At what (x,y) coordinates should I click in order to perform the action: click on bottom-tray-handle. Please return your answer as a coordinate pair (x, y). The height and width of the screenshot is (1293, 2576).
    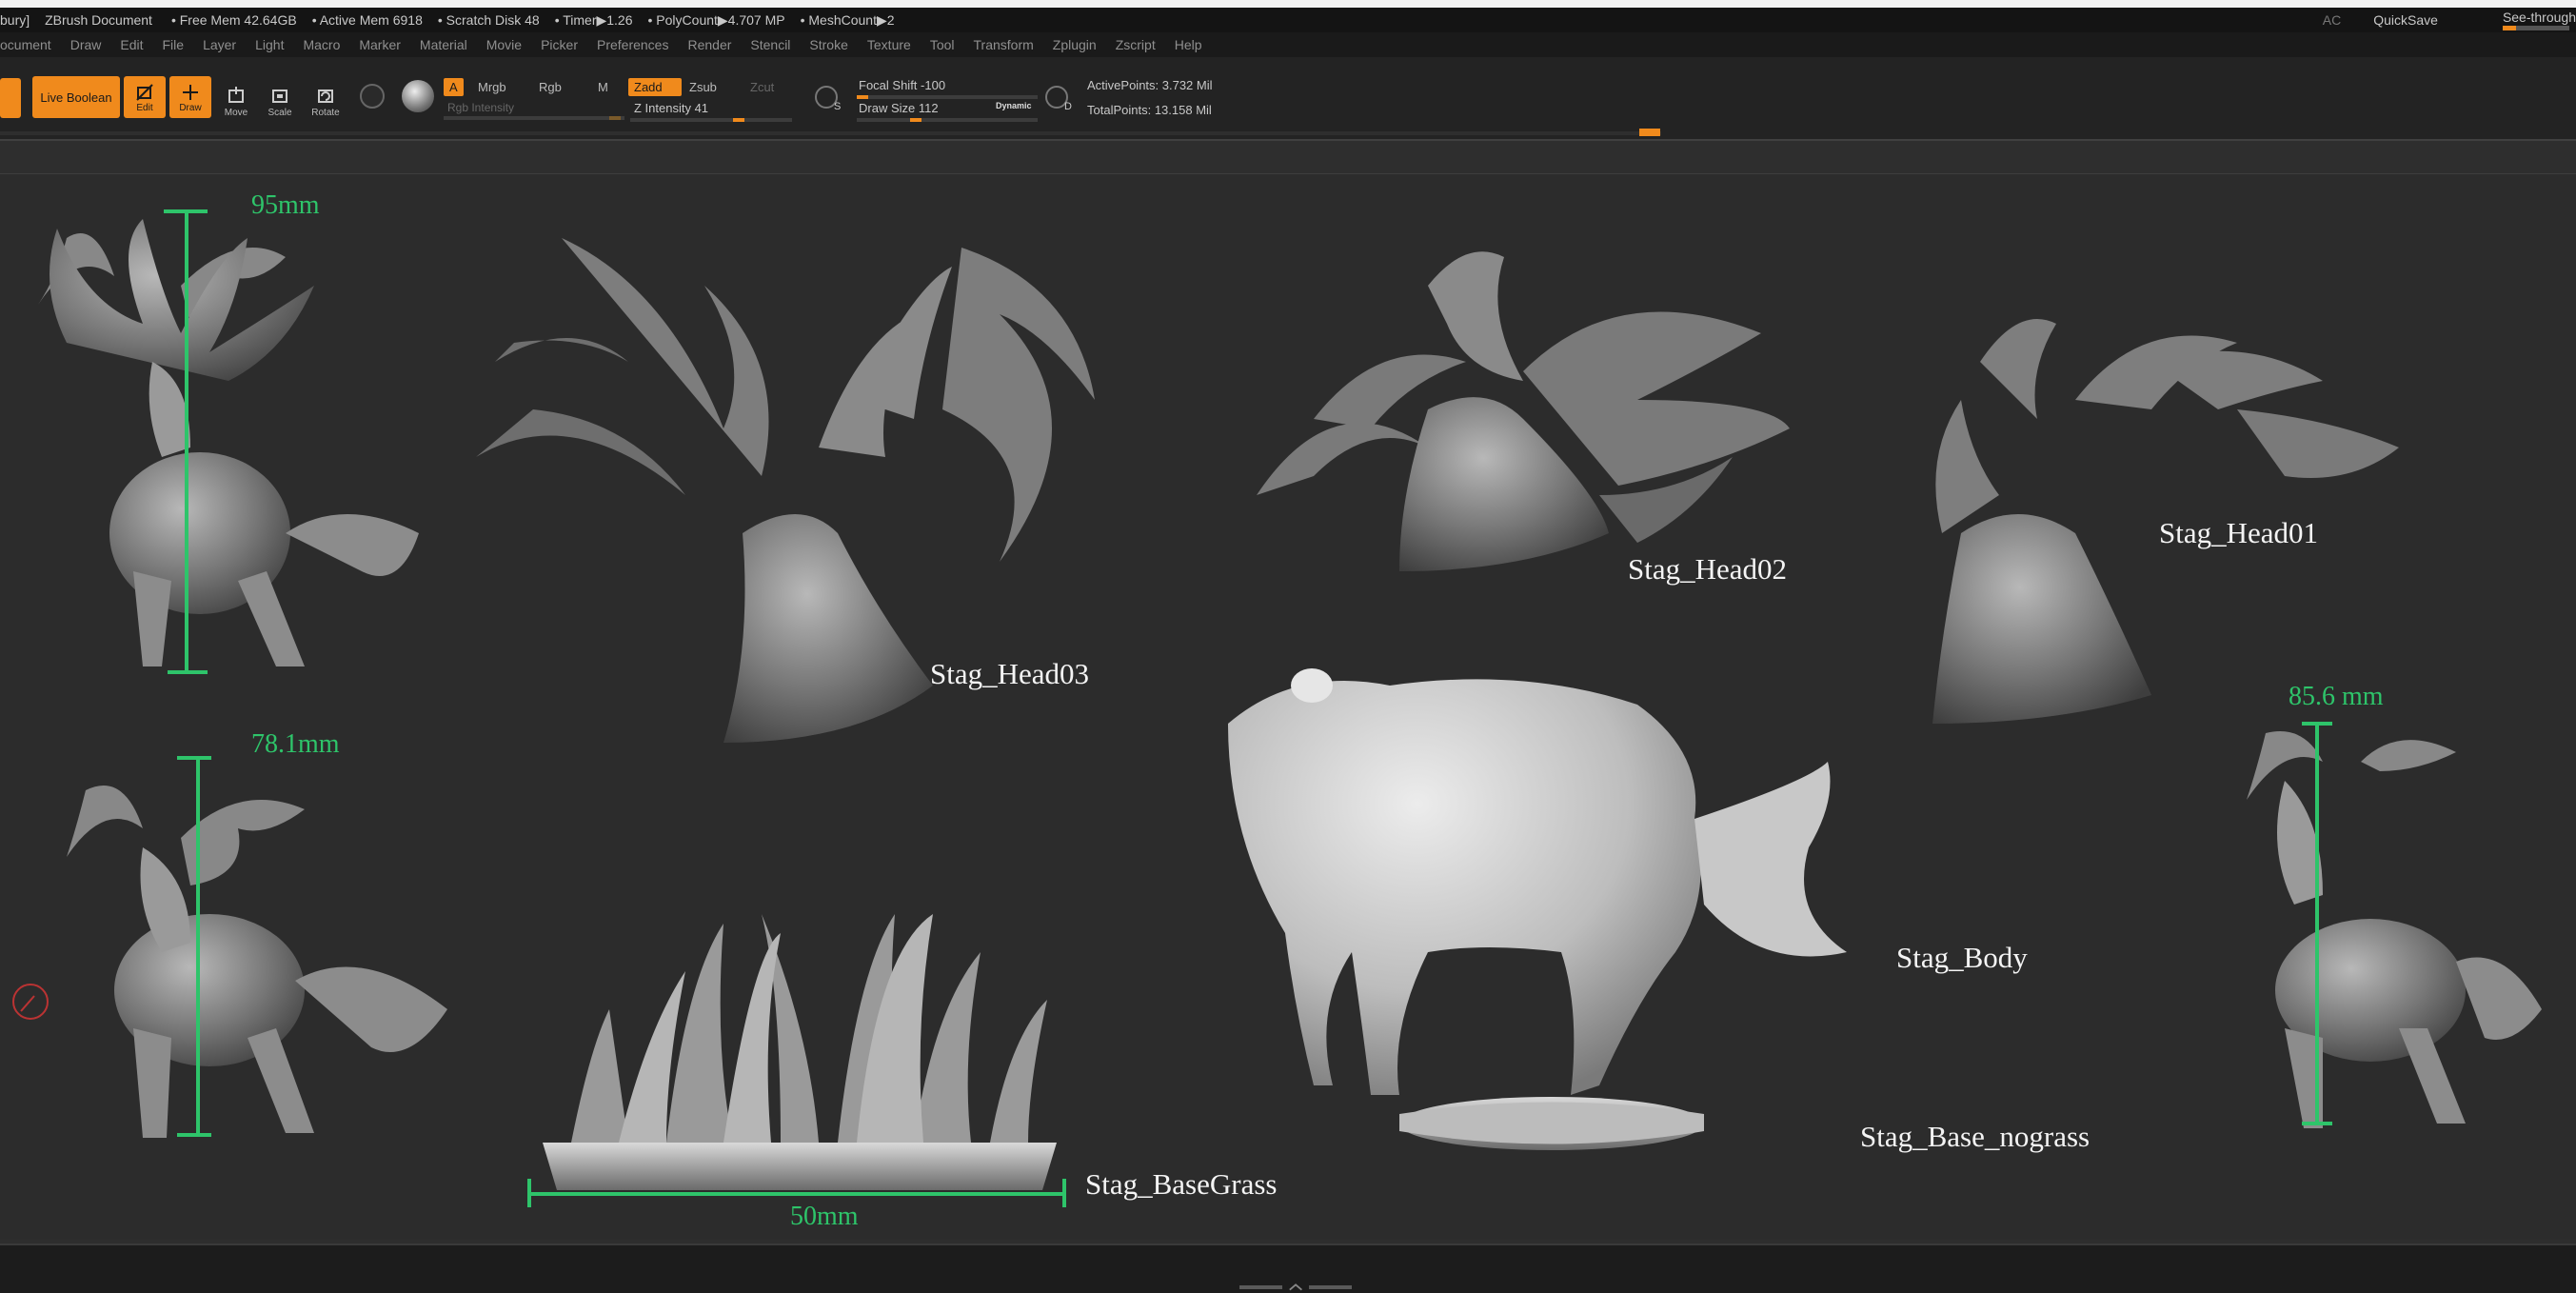
    Looking at the image, I should click on (1295, 1287).